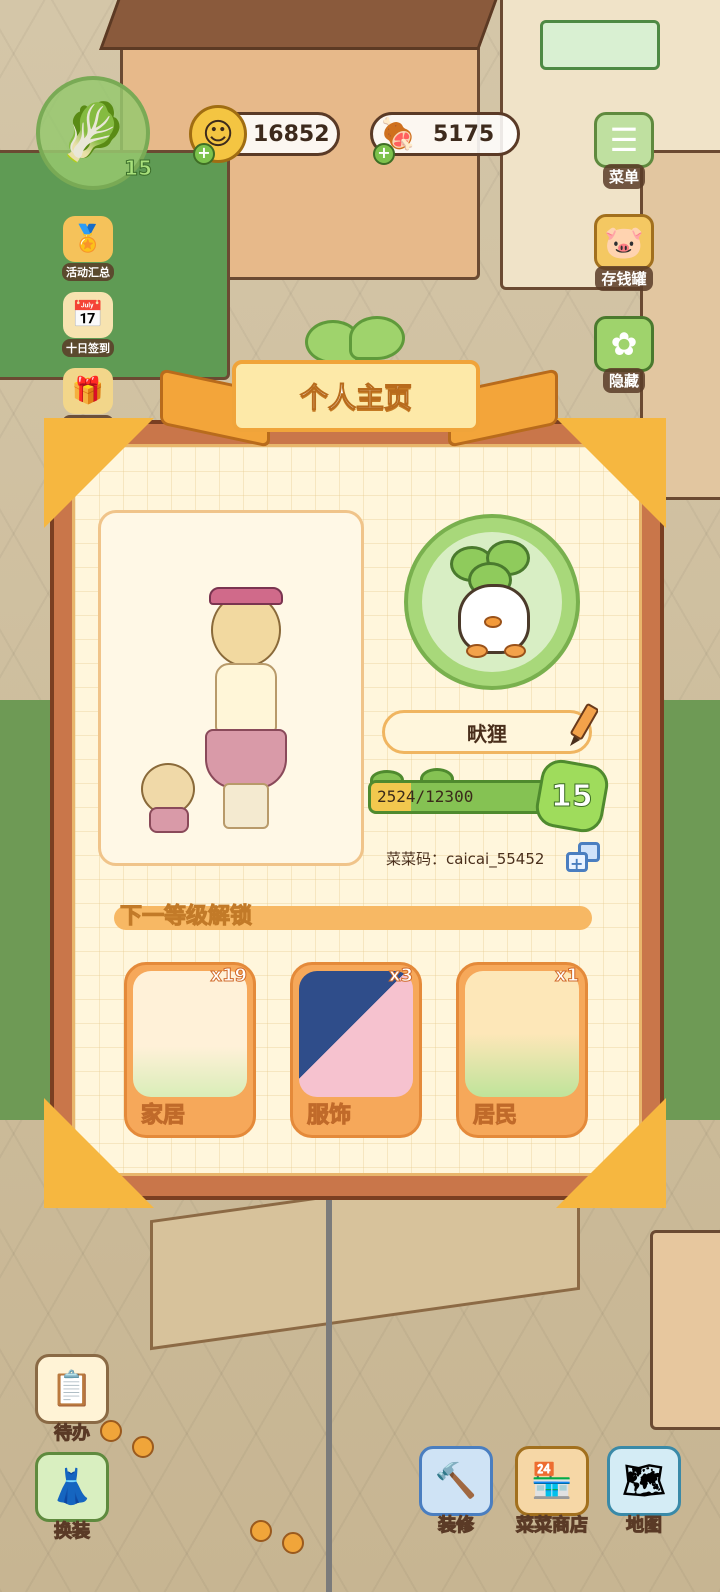  I want to click on street-lamp-pole, so click(329, 1396).